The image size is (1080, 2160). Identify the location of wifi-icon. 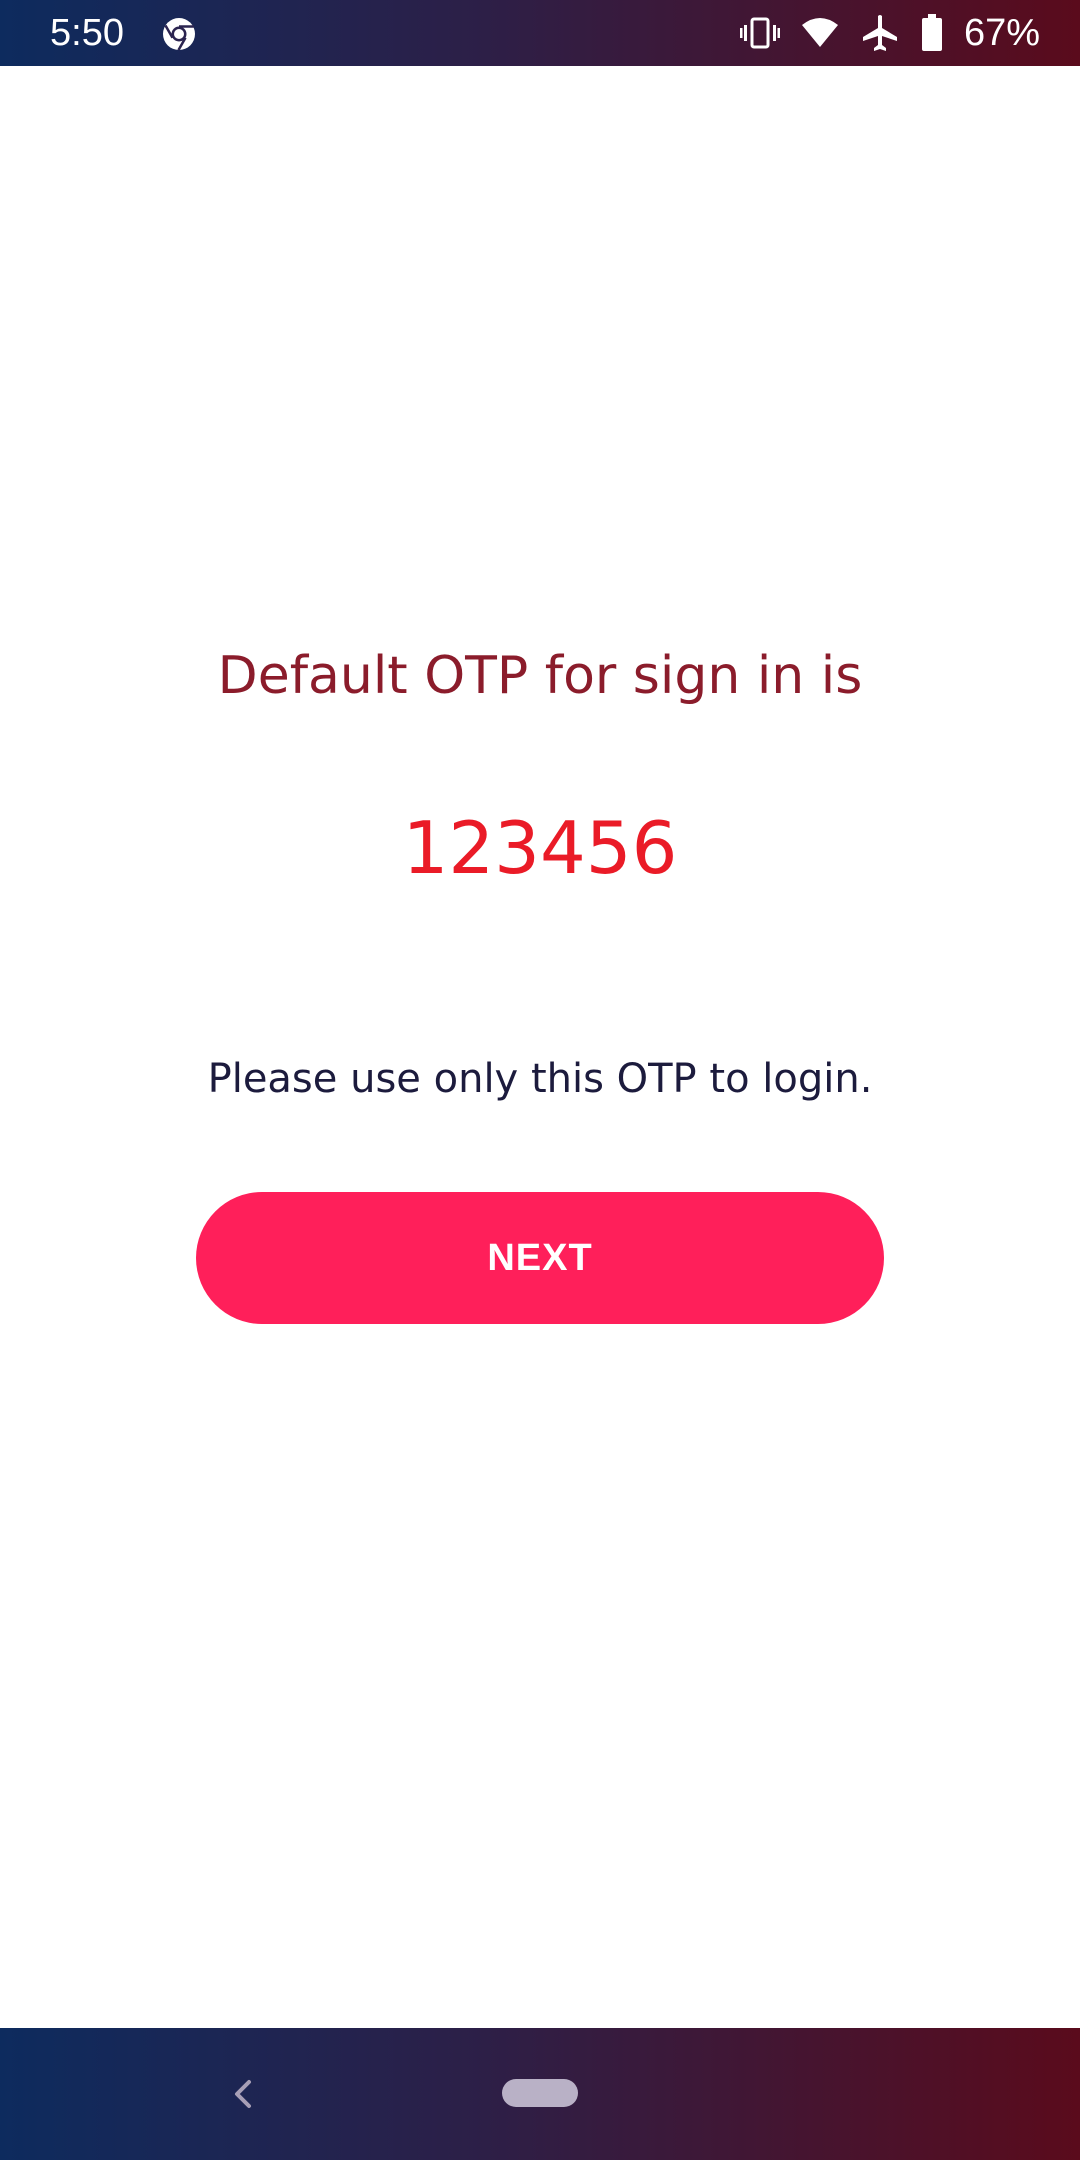
(820, 33).